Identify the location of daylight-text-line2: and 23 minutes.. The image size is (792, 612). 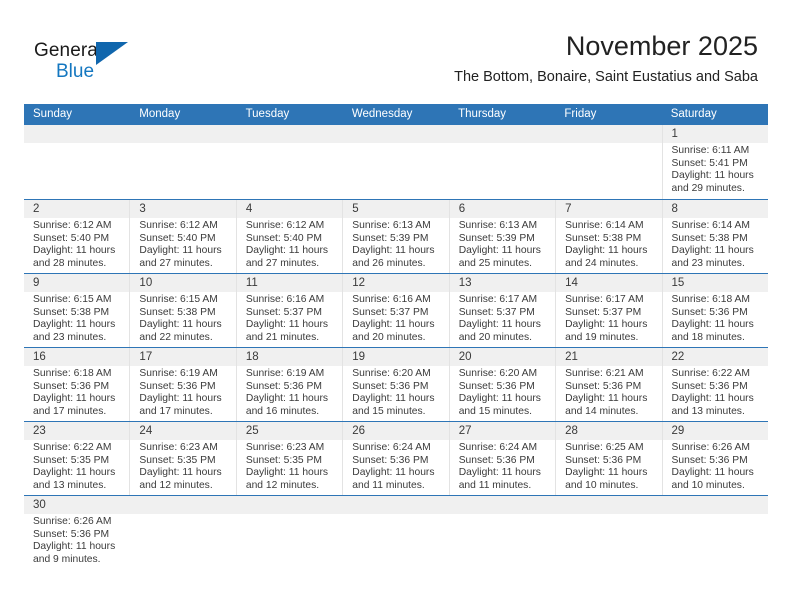
(708, 263).